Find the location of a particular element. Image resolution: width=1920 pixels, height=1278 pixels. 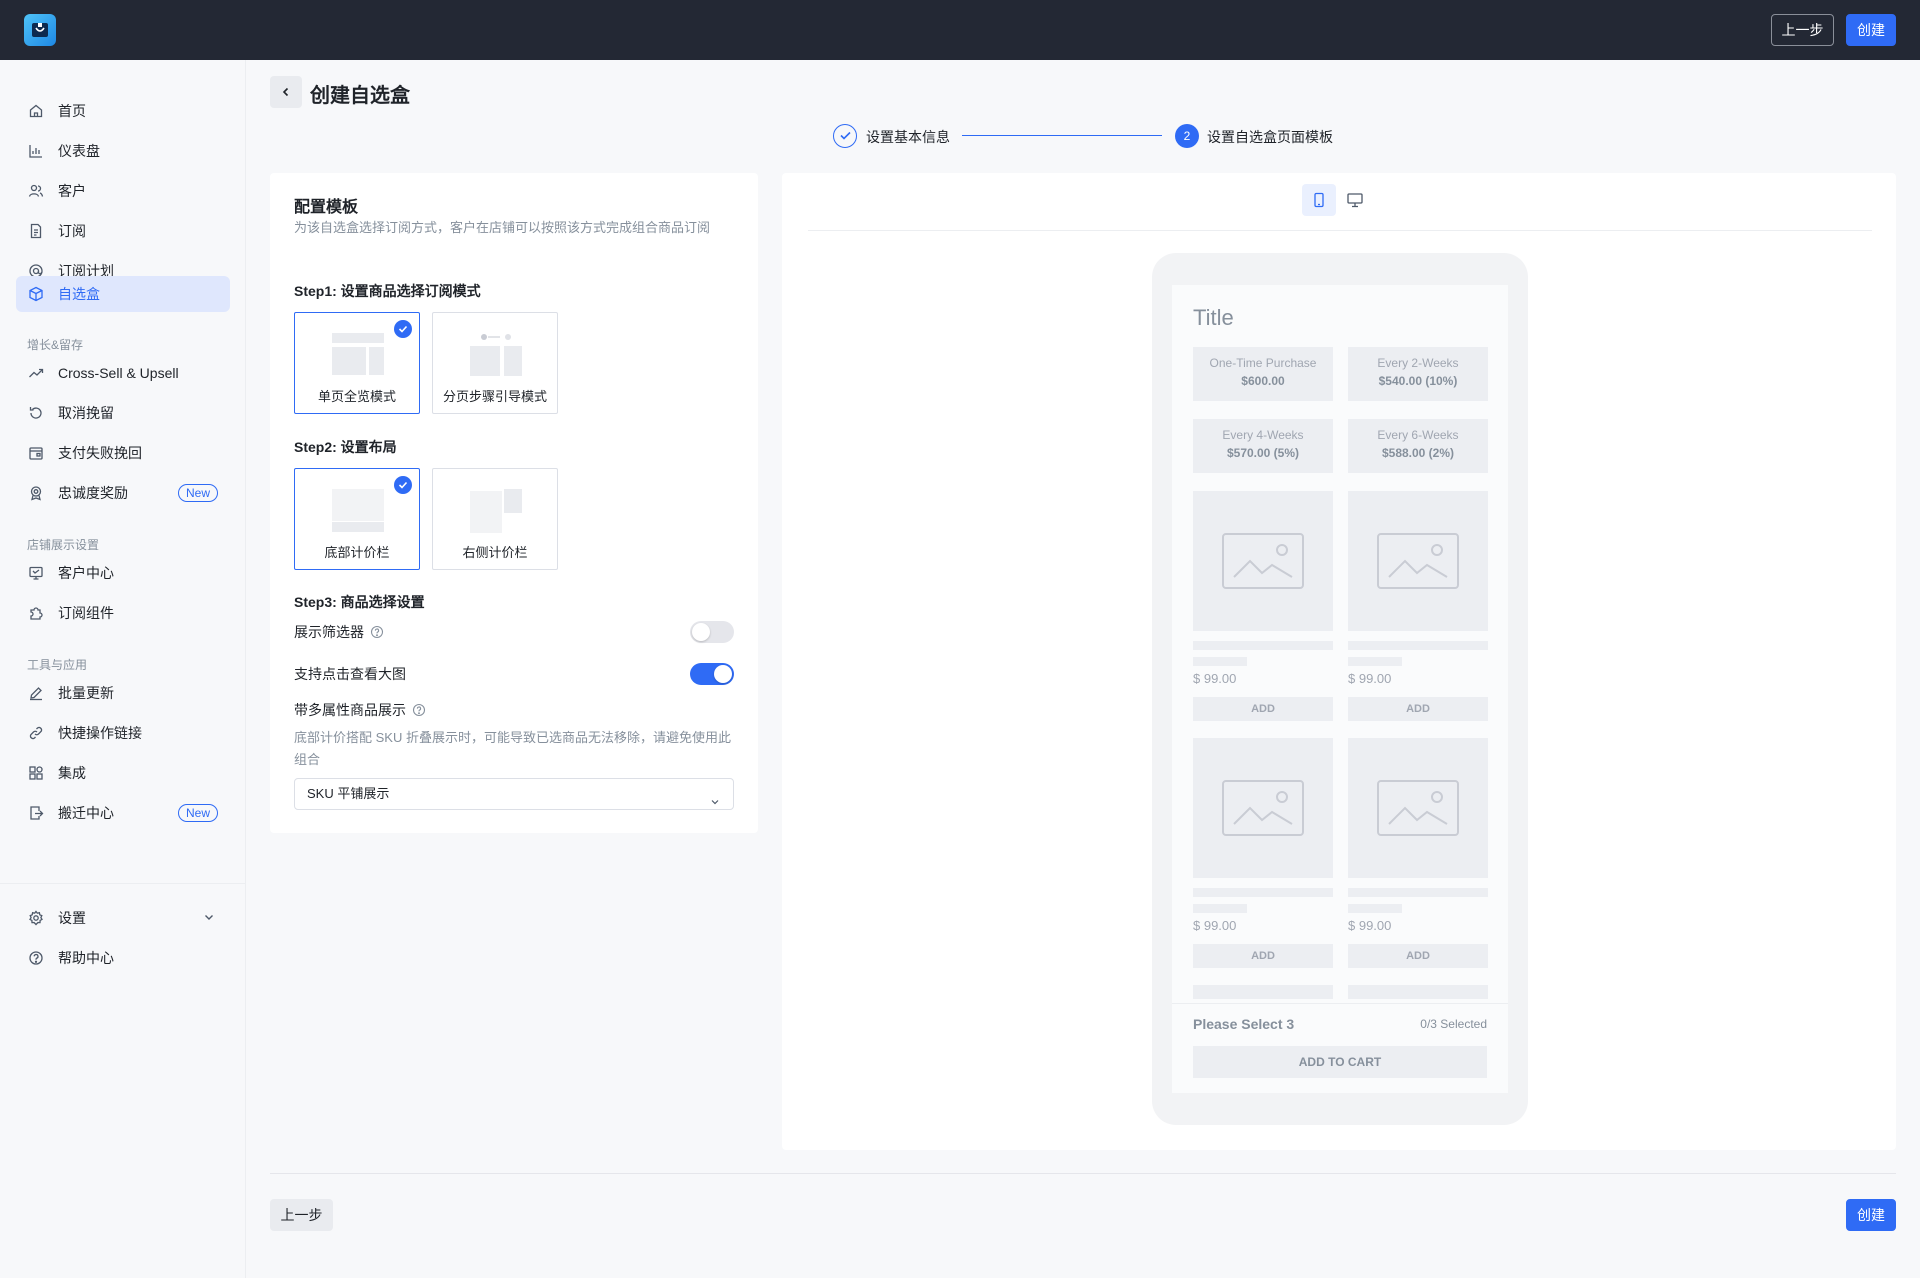

plan-option: Every 4-Weeks $570.00 (5%) is located at coordinates (1263, 446).